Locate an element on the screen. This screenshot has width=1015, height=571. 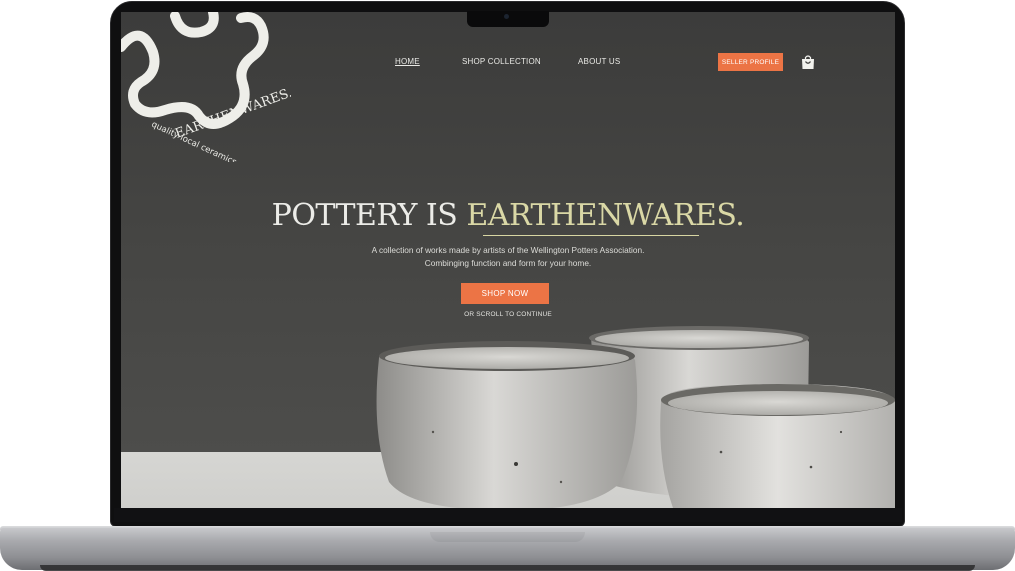
laptop-foot is located at coordinates (507, 568).